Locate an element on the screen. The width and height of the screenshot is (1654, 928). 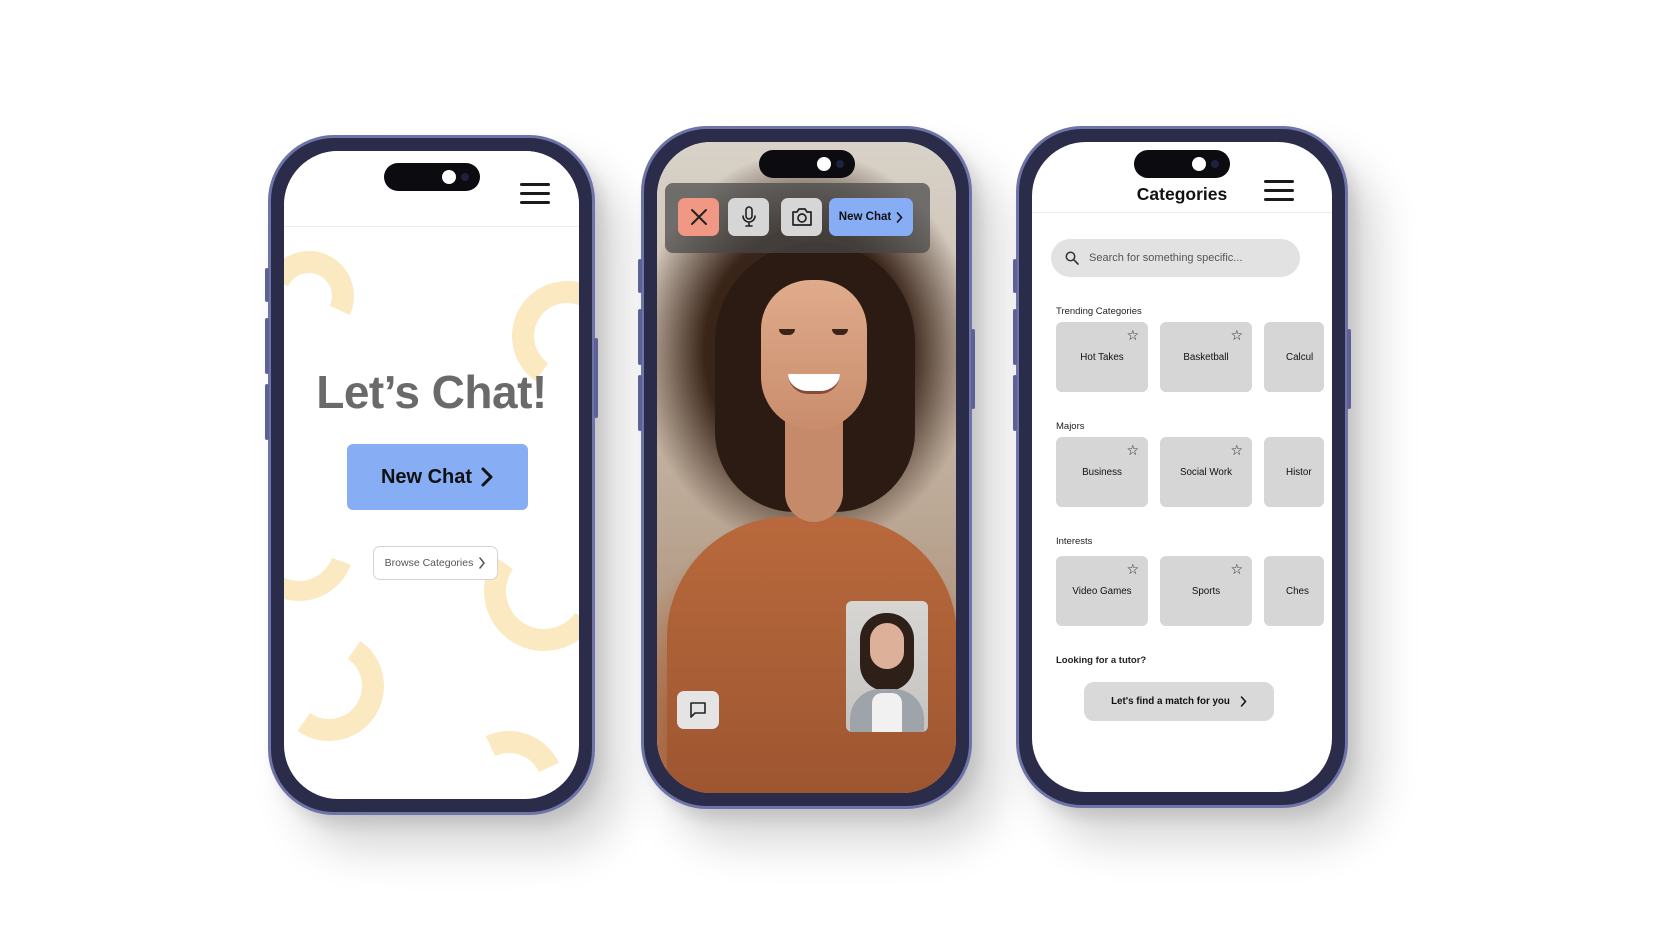
browse-categories-button: Browse Categories is located at coordinates (435, 563).